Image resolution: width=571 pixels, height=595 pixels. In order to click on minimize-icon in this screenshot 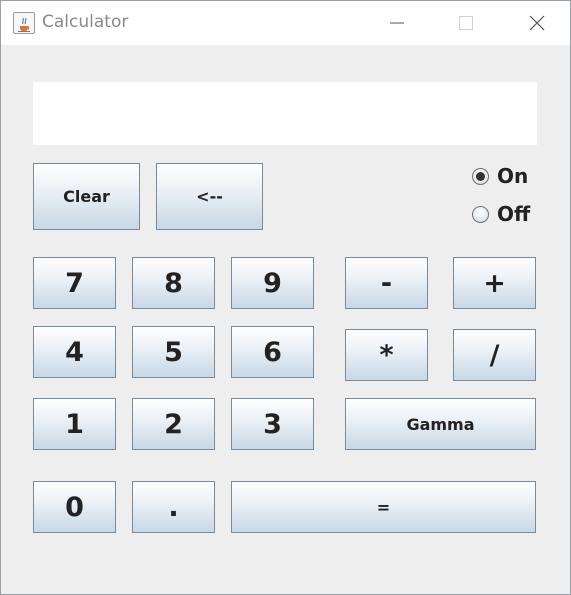, I will do `click(397, 23)`.